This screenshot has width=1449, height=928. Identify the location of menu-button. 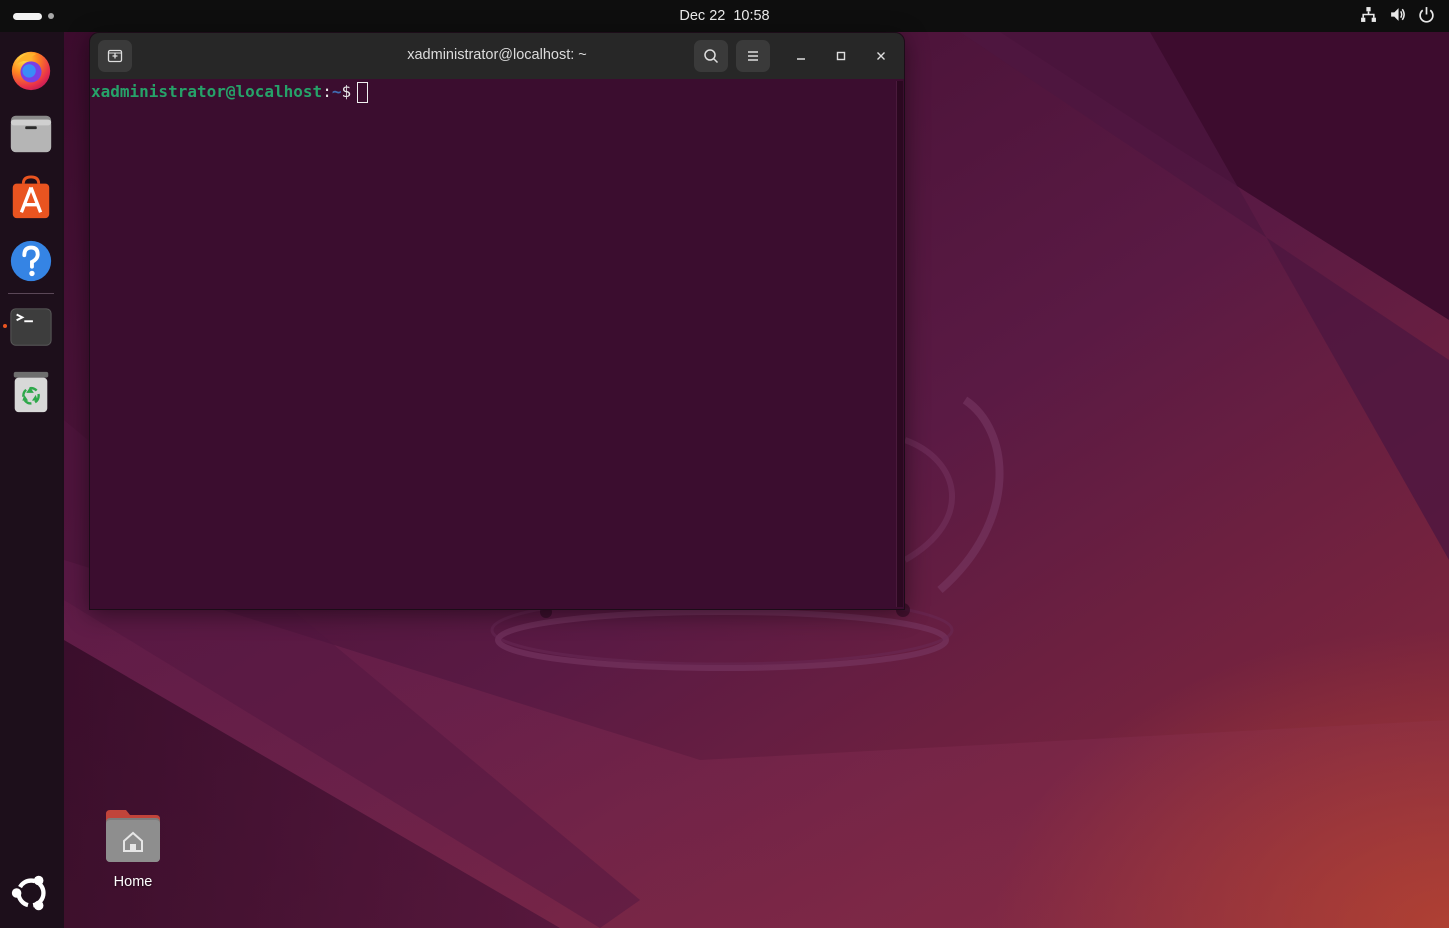
(753, 56).